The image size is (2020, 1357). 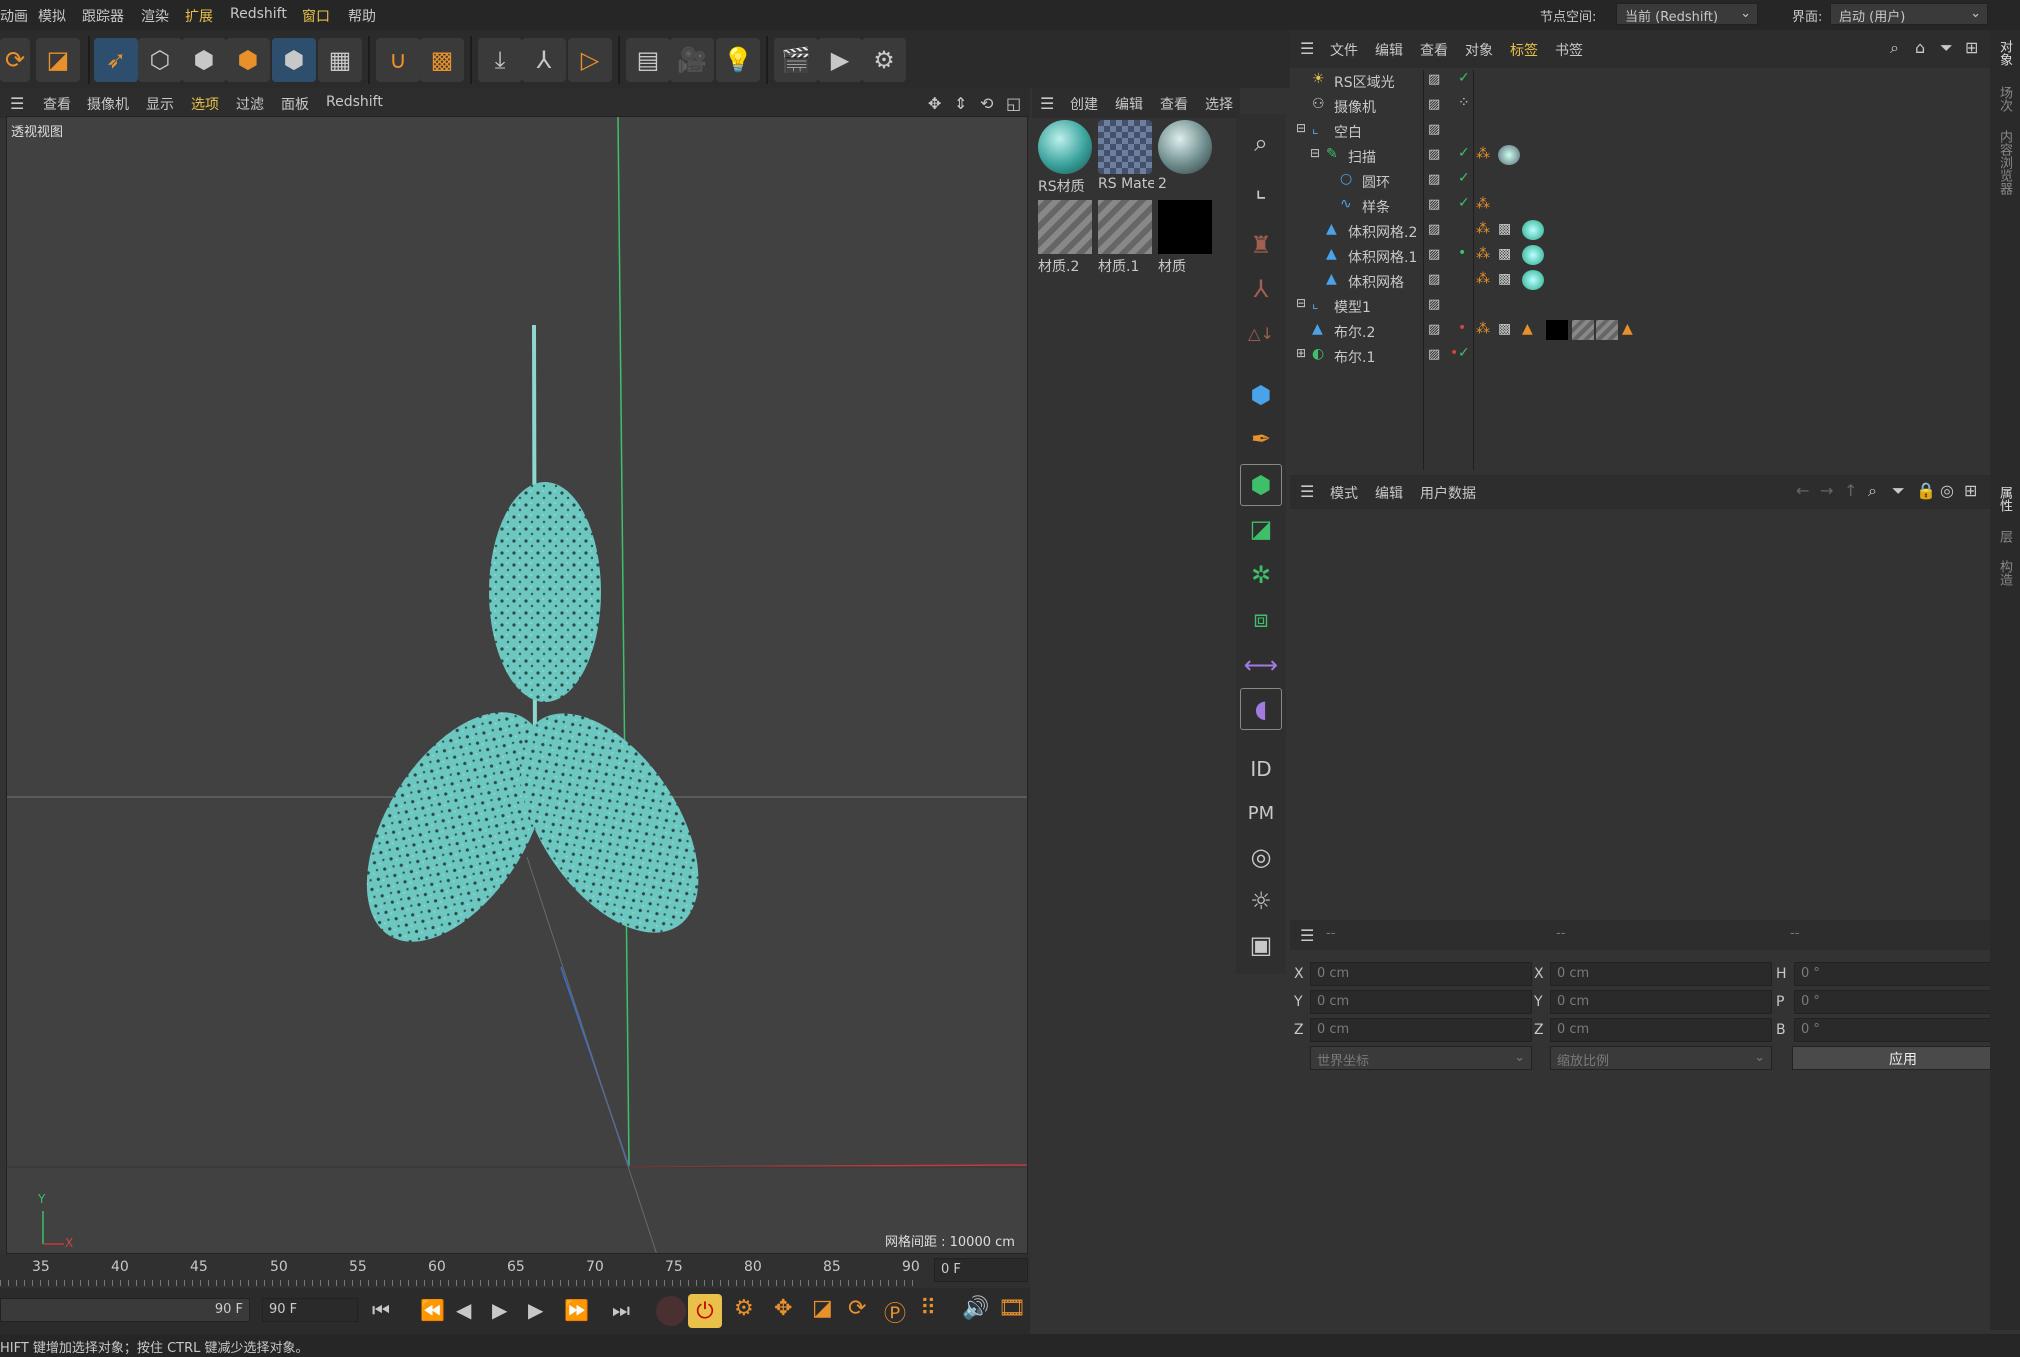 I want to click on menu-window: 窗口, so click(x=316, y=16).